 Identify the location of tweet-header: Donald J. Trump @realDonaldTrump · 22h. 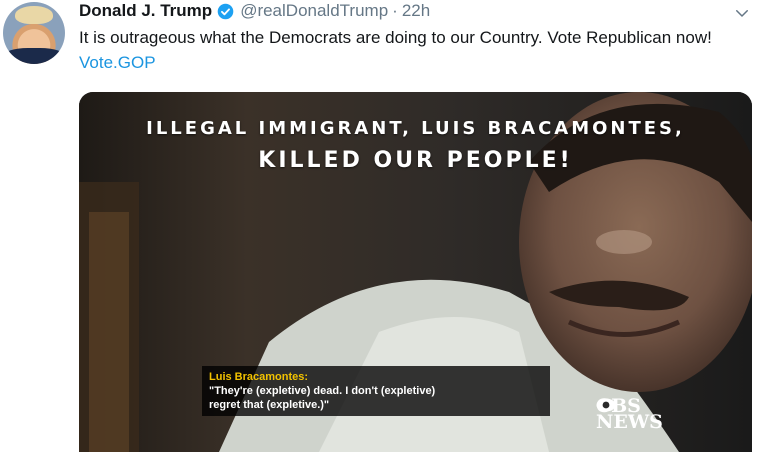
(254, 11).